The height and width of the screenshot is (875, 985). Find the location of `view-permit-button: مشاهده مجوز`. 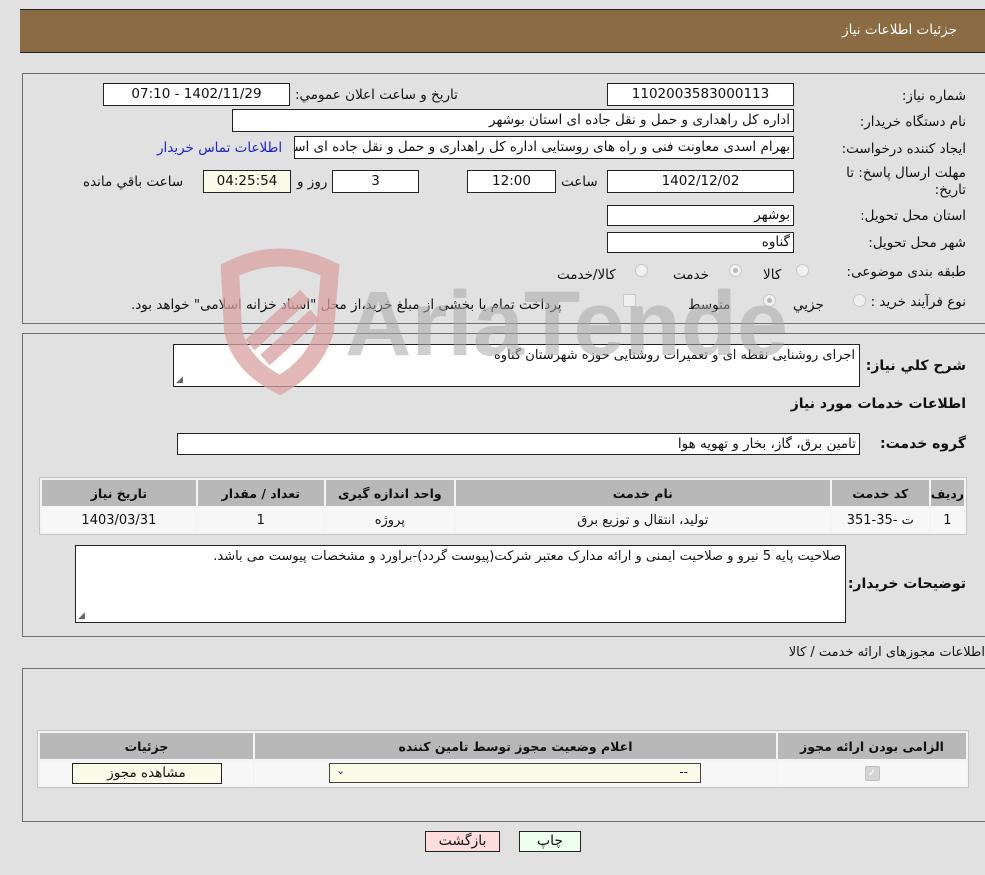

view-permit-button: مشاهده مجوز is located at coordinates (146, 773).